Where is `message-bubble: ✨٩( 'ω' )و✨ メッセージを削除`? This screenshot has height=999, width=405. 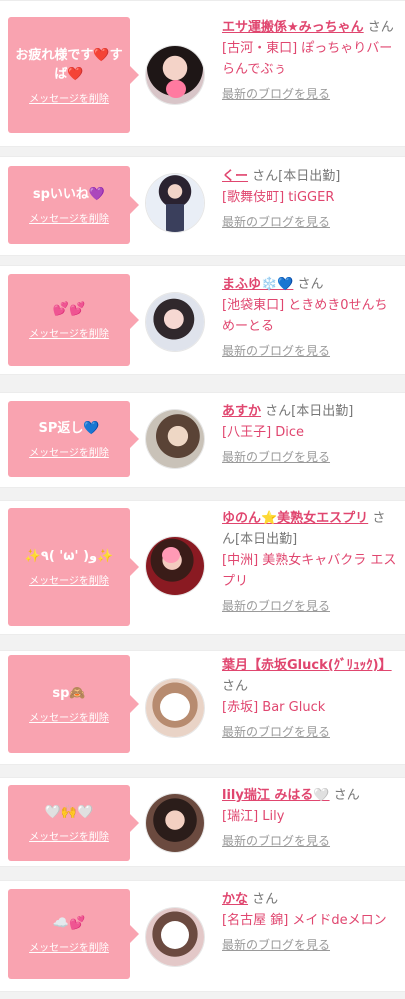 message-bubble: ✨٩( 'ω' )و✨ メッセージを削除 is located at coordinates (73, 567).